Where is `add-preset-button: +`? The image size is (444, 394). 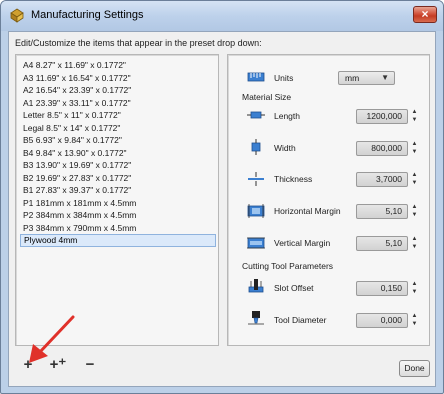 add-preset-button: + is located at coordinates (28, 365).